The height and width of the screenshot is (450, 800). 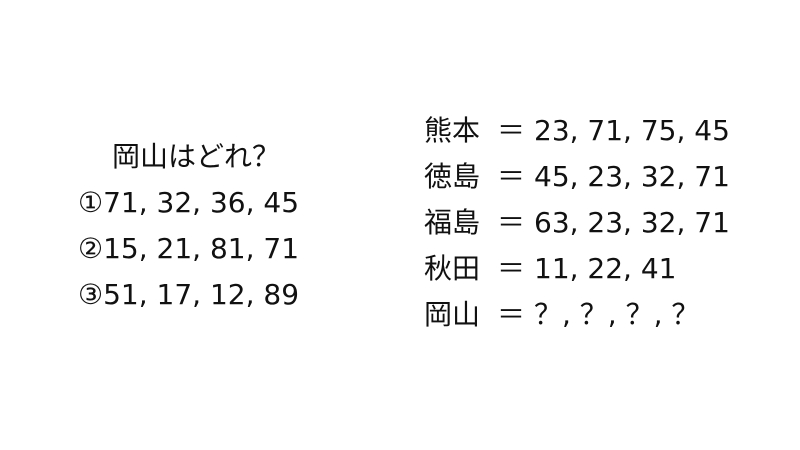 I want to click on clue-row: 福島 ＝ 63, 23, 32, 71, so click(x=604, y=223).